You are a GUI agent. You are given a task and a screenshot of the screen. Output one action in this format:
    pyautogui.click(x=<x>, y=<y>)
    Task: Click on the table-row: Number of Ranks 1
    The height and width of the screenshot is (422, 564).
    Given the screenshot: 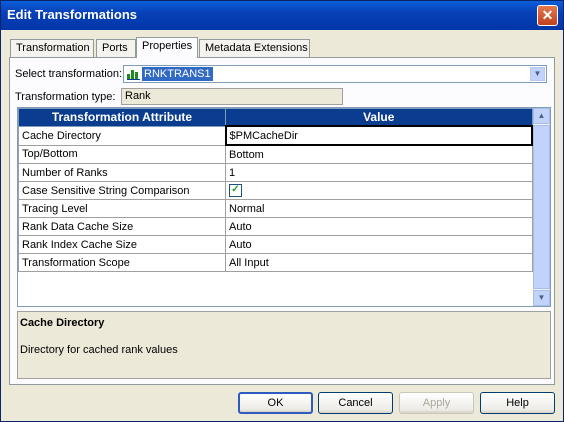 What is the action you would take?
    pyautogui.click(x=275, y=172)
    